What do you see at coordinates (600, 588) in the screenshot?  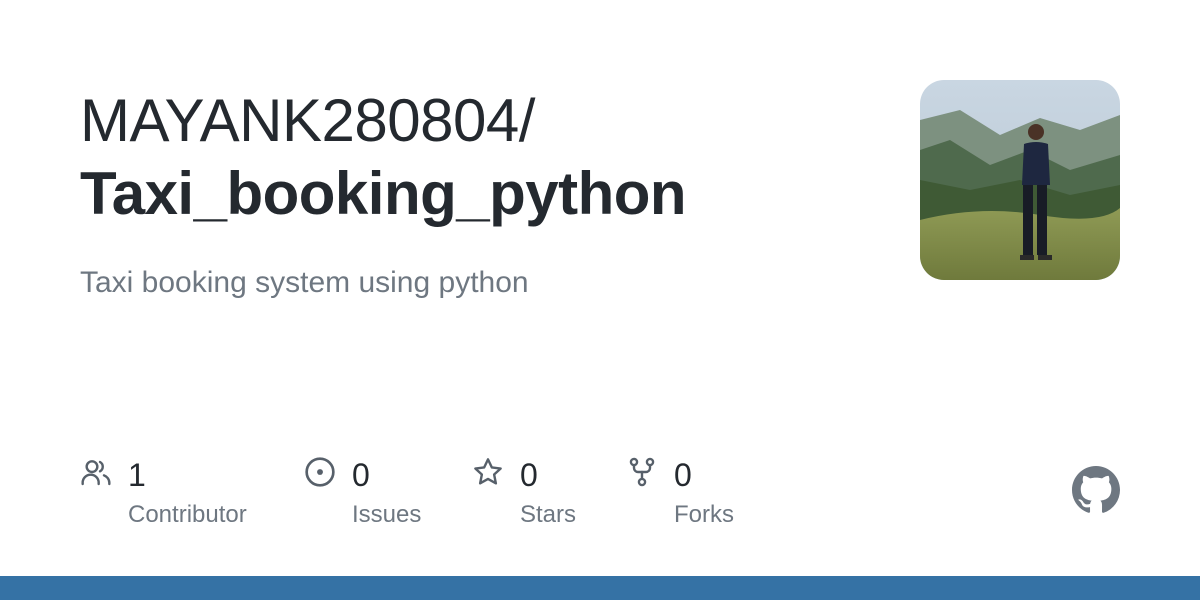 I see `language-color-bar` at bounding box center [600, 588].